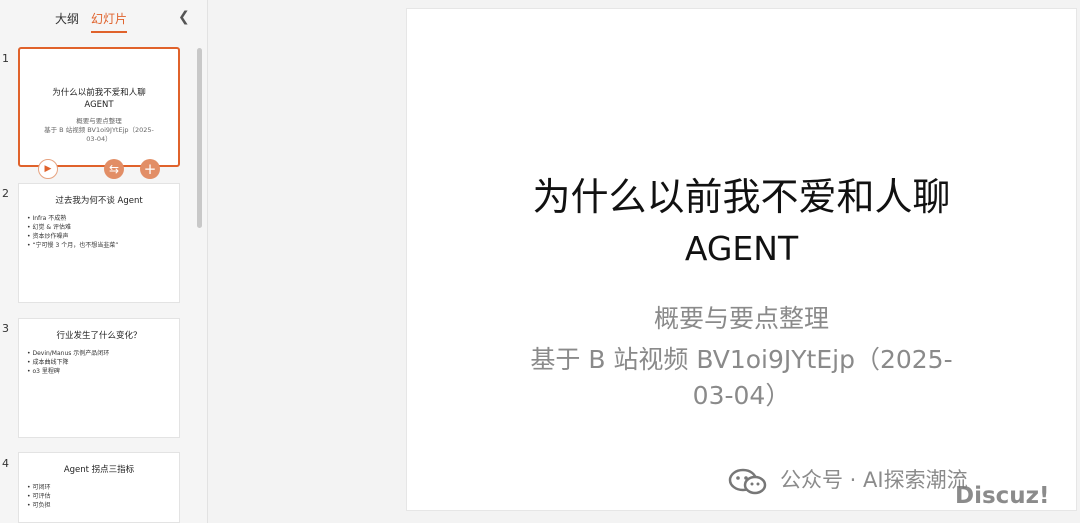 This screenshot has width=1080, height=523. I want to click on slide-number: 2, so click(5, 193).